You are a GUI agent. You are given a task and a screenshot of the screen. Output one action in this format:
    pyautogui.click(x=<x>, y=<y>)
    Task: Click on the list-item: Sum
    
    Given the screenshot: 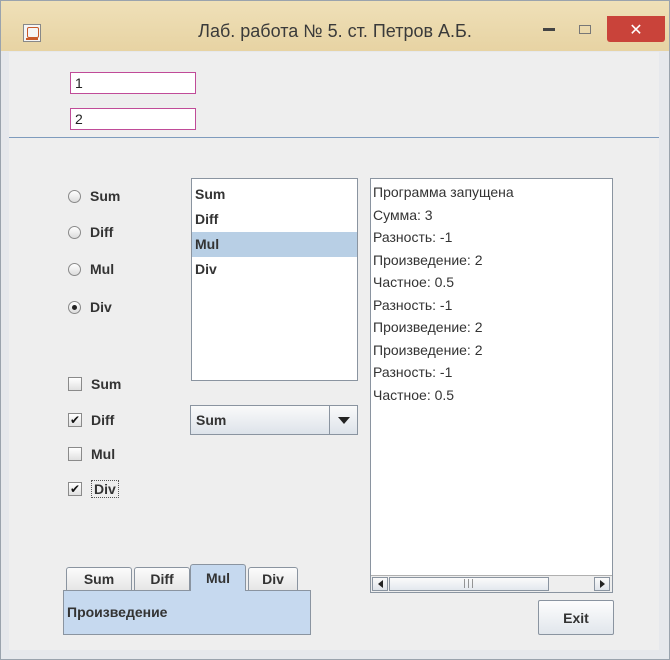 What is the action you would take?
    pyautogui.click(x=274, y=194)
    